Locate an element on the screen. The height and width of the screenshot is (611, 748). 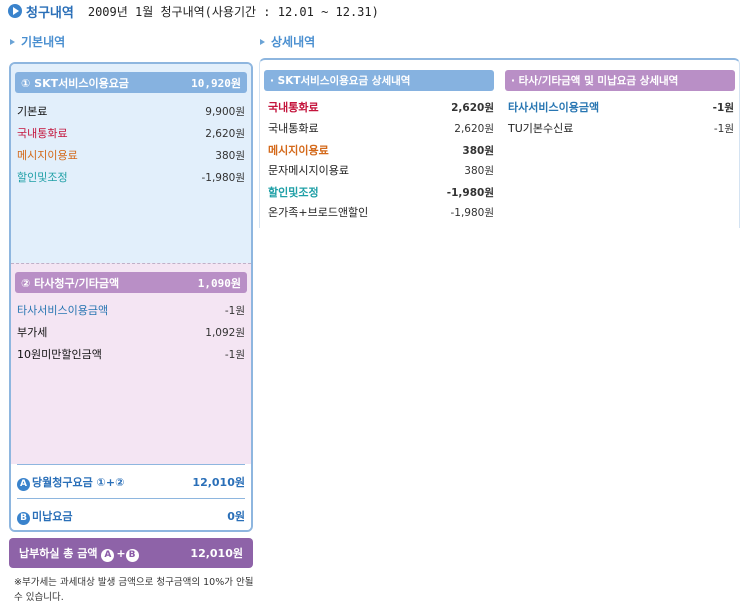
play-circle-icon is located at coordinates (15, 11).